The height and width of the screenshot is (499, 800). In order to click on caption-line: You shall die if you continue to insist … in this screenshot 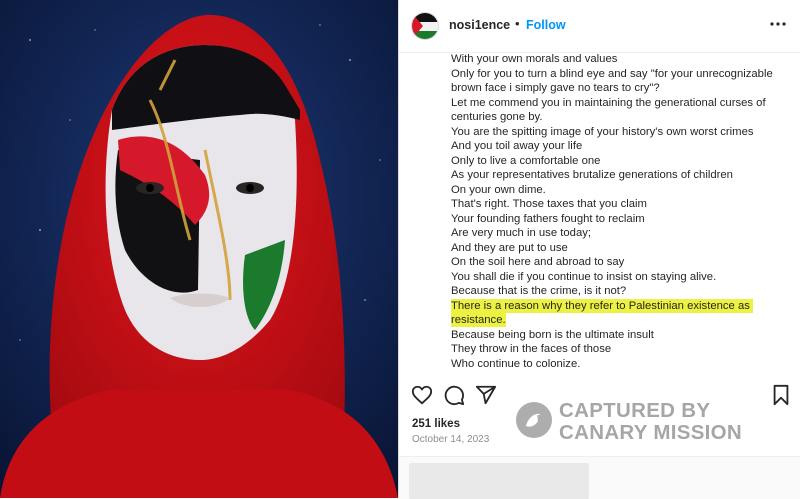, I will do `click(584, 276)`.